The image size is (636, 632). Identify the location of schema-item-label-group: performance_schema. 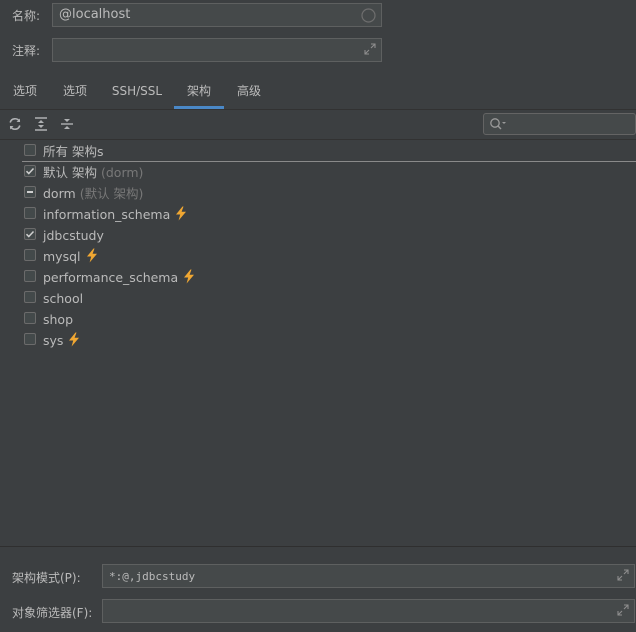
(119, 277).